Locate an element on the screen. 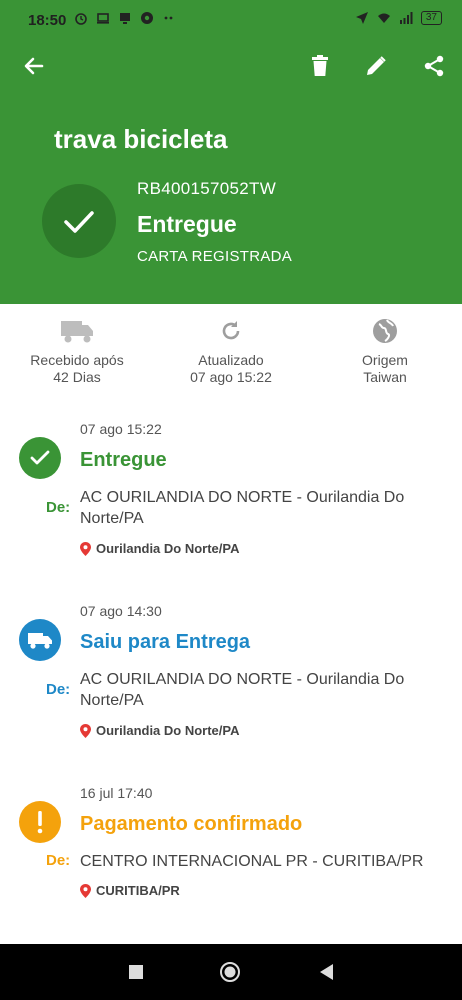 The height and width of the screenshot is (1000, 462). event-location-text: CURITIBA/PR is located at coordinates (138, 890).